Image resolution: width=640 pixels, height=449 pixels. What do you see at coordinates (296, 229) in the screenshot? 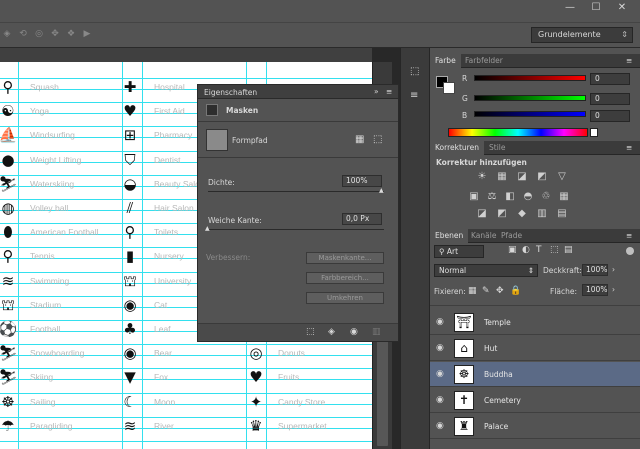
I see `feather-slider-track` at bounding box center [296, 229].